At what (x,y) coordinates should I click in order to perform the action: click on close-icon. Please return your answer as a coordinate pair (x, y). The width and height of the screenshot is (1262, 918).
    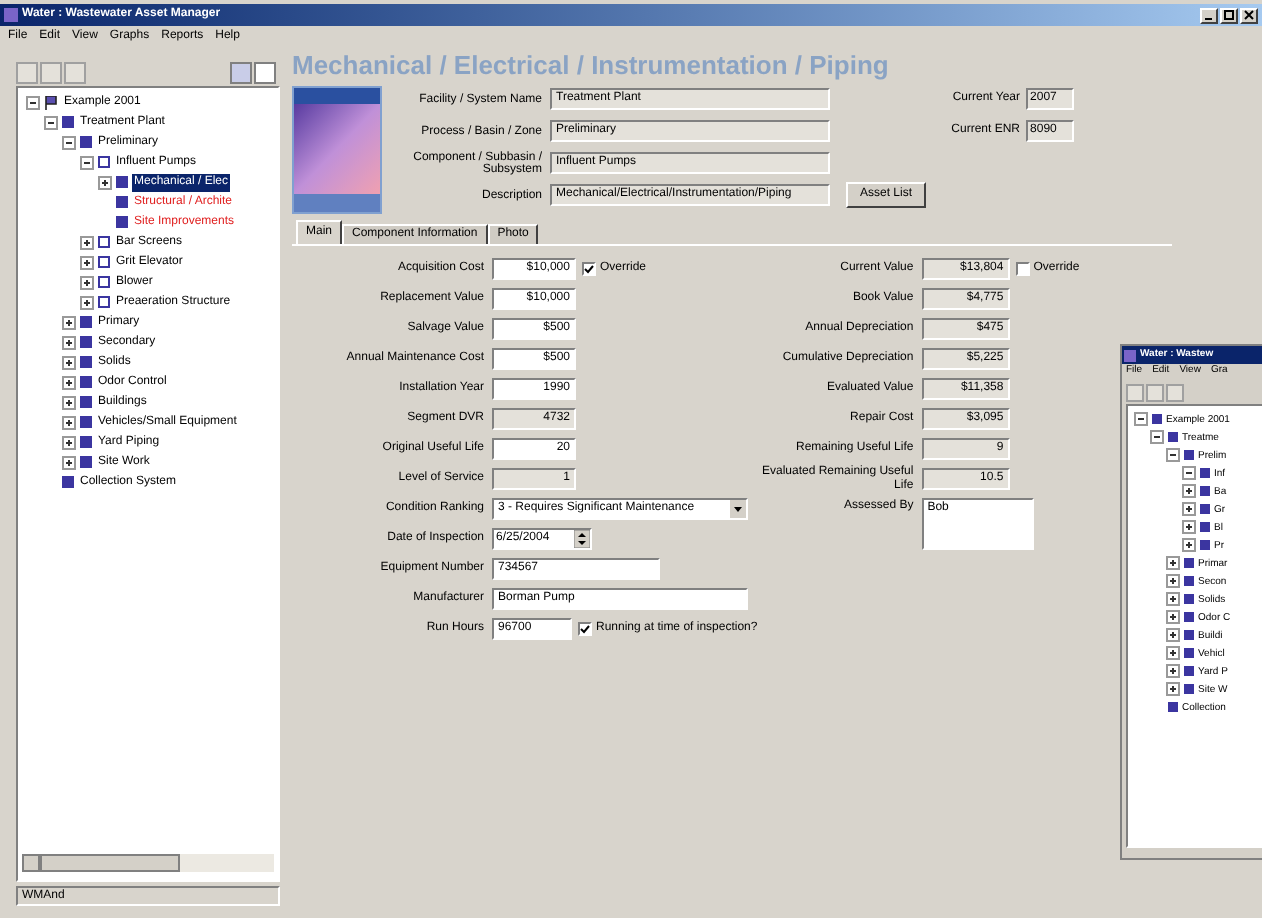
    Looking at the image, I should click on (1249, 15).